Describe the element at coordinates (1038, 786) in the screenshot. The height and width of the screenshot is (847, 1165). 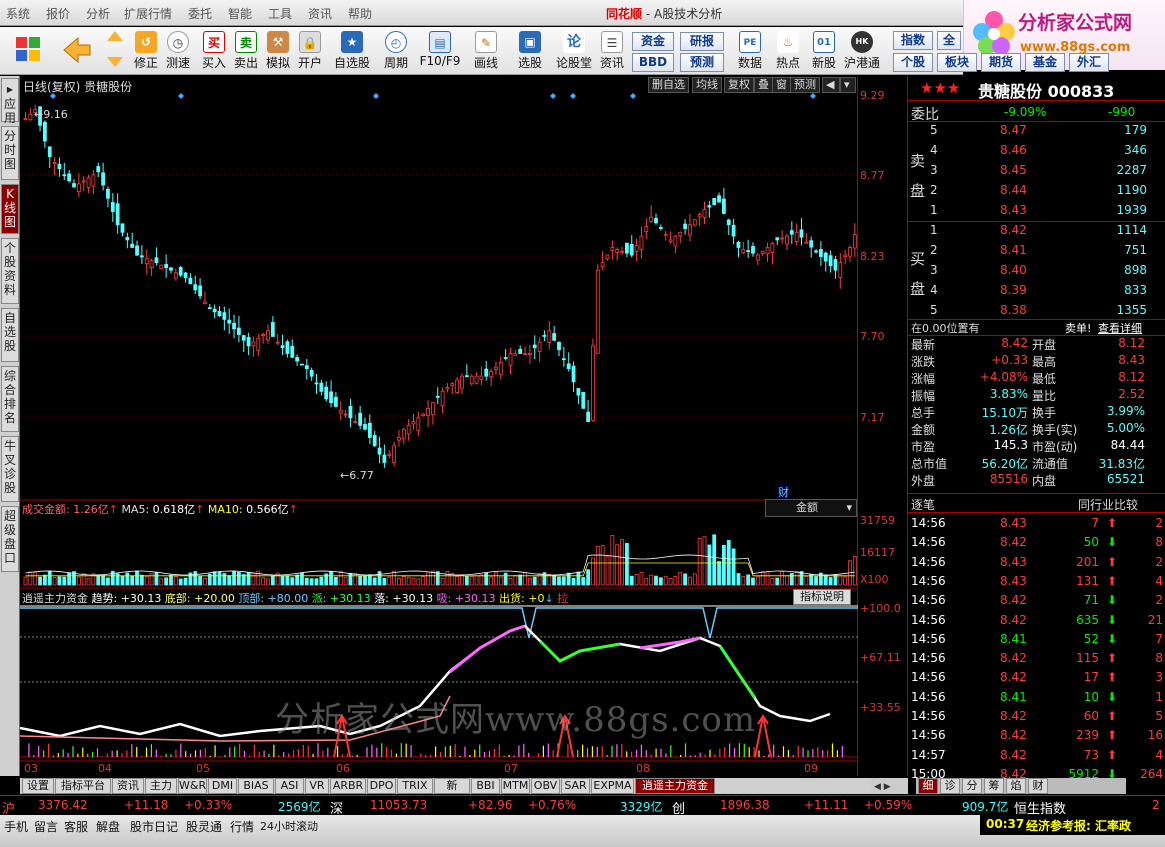
I see `quote-mini-tab: 财` at that location.